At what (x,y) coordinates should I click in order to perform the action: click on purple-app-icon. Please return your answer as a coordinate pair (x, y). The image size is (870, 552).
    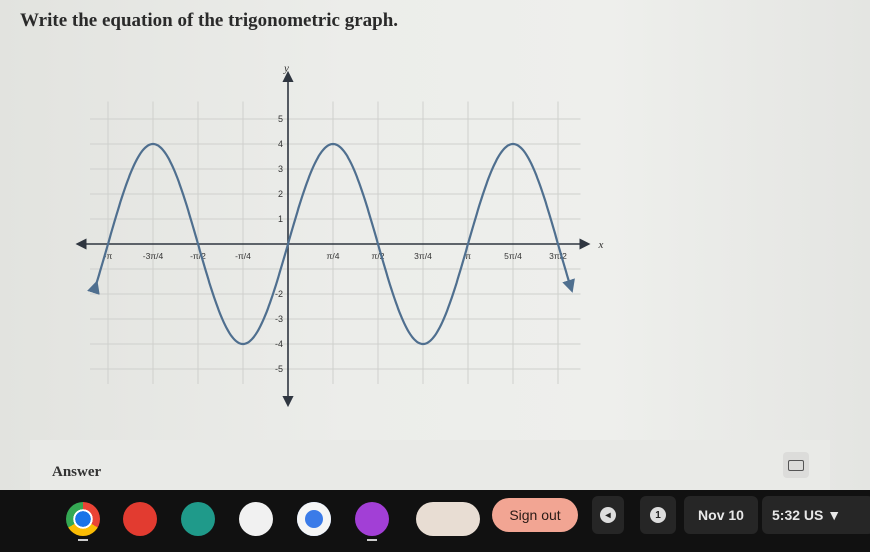
    Looking at the image, I should click on (372, 519).